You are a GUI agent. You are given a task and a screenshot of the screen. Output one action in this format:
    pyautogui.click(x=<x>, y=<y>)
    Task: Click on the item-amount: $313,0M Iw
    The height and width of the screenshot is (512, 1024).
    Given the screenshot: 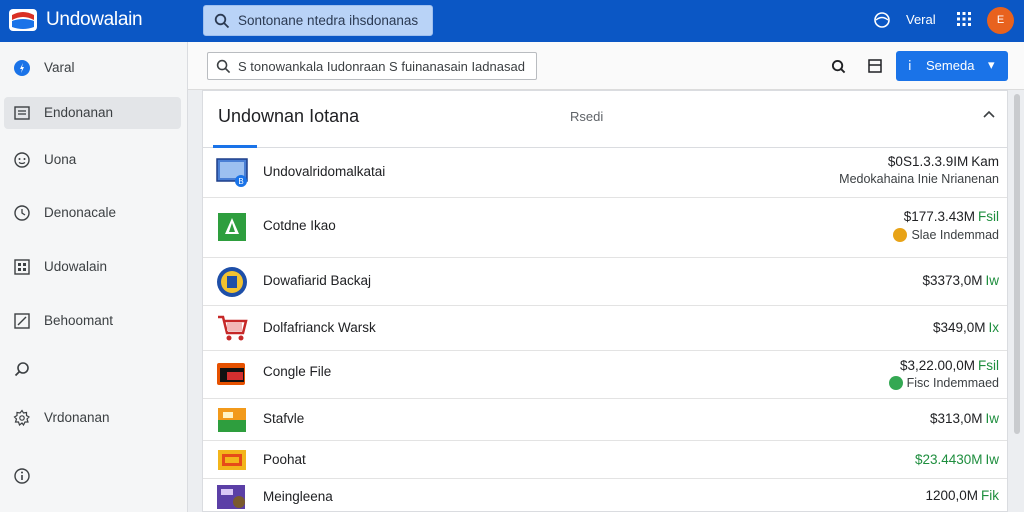 What is the action you would take?
    pyautogui.click(x=964, y=418)
    